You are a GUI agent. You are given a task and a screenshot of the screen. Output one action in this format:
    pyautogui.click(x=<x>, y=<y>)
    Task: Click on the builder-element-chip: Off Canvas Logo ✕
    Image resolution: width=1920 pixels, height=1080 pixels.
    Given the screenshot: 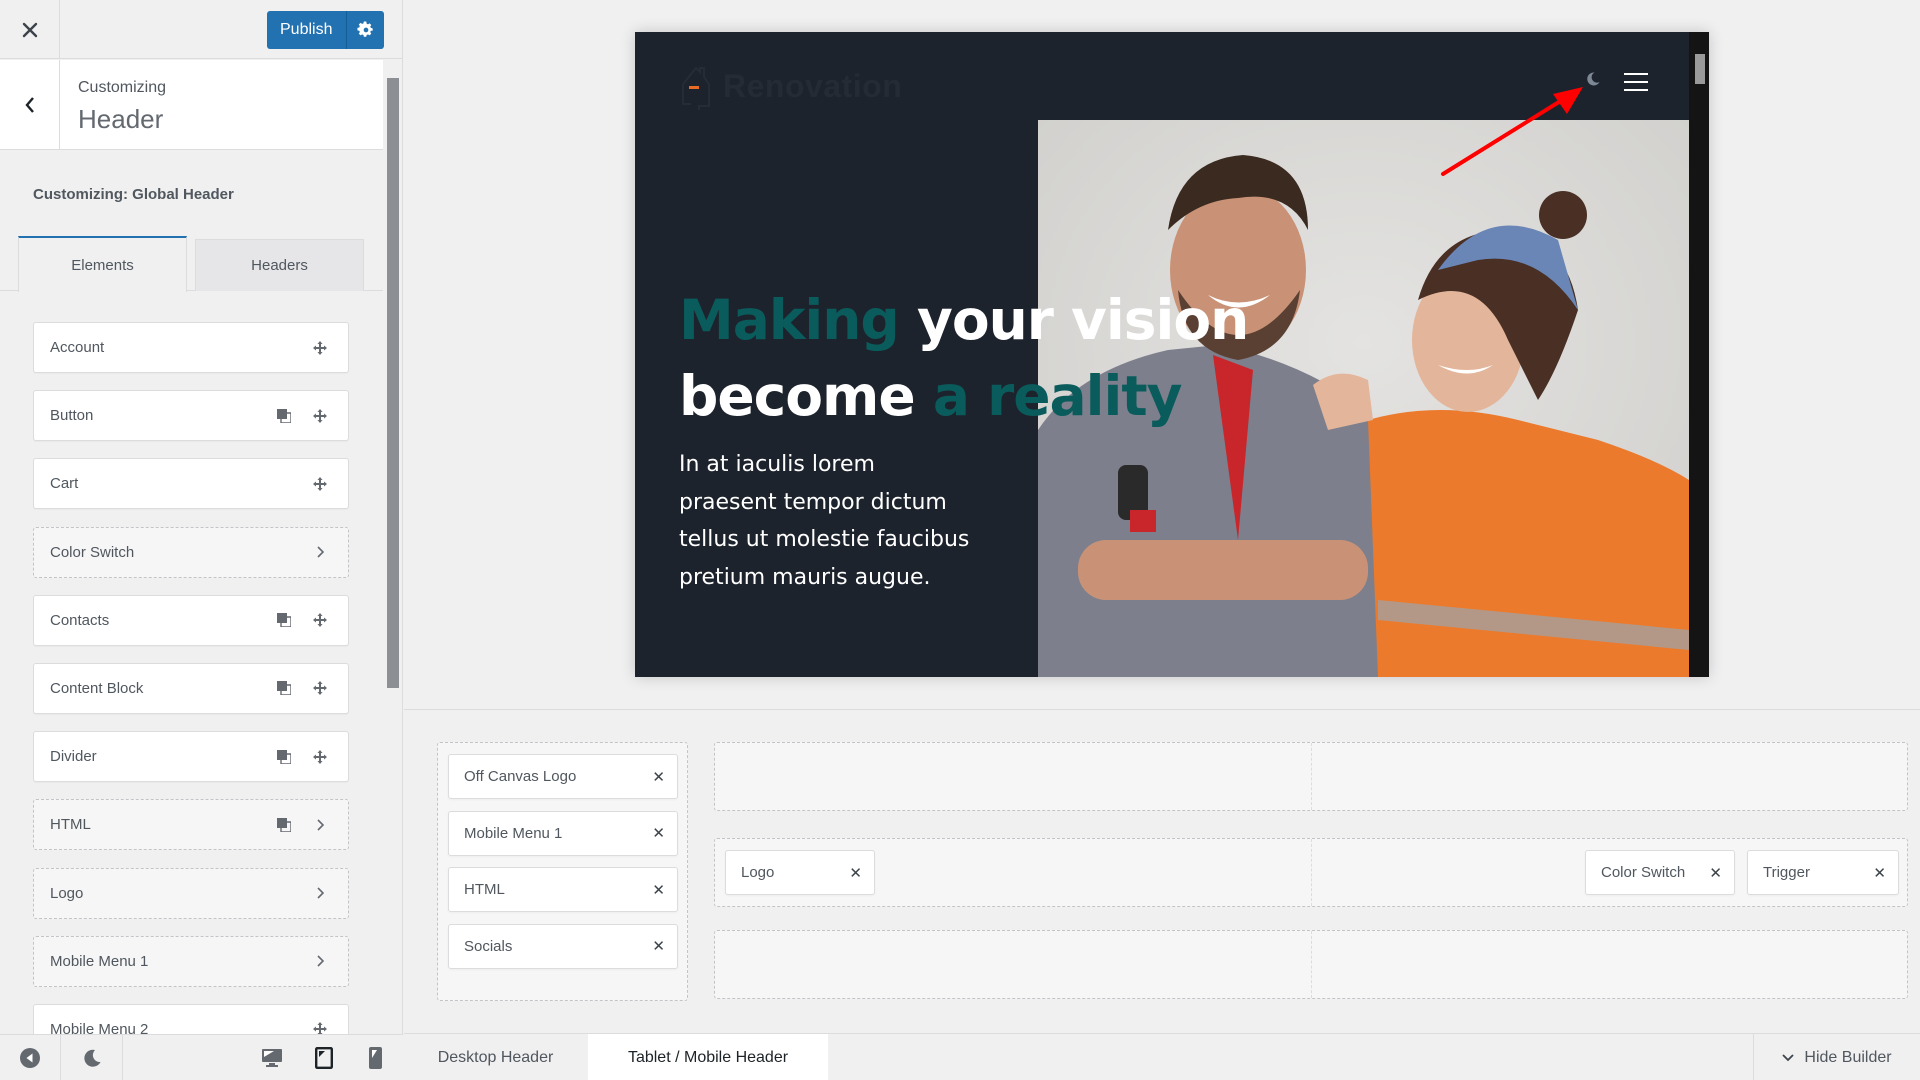 What is the action you would take?
    pyautogui.click(x=563, y=776)
    